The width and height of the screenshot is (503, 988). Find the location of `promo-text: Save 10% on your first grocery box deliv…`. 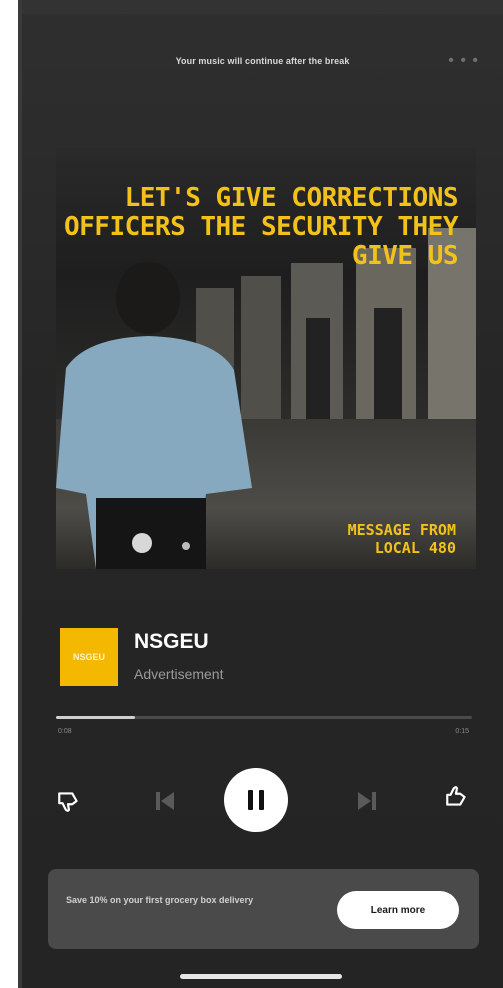

promo-text: Save 10% on your first grocery box deliv… is located at coordinates (160, 900).